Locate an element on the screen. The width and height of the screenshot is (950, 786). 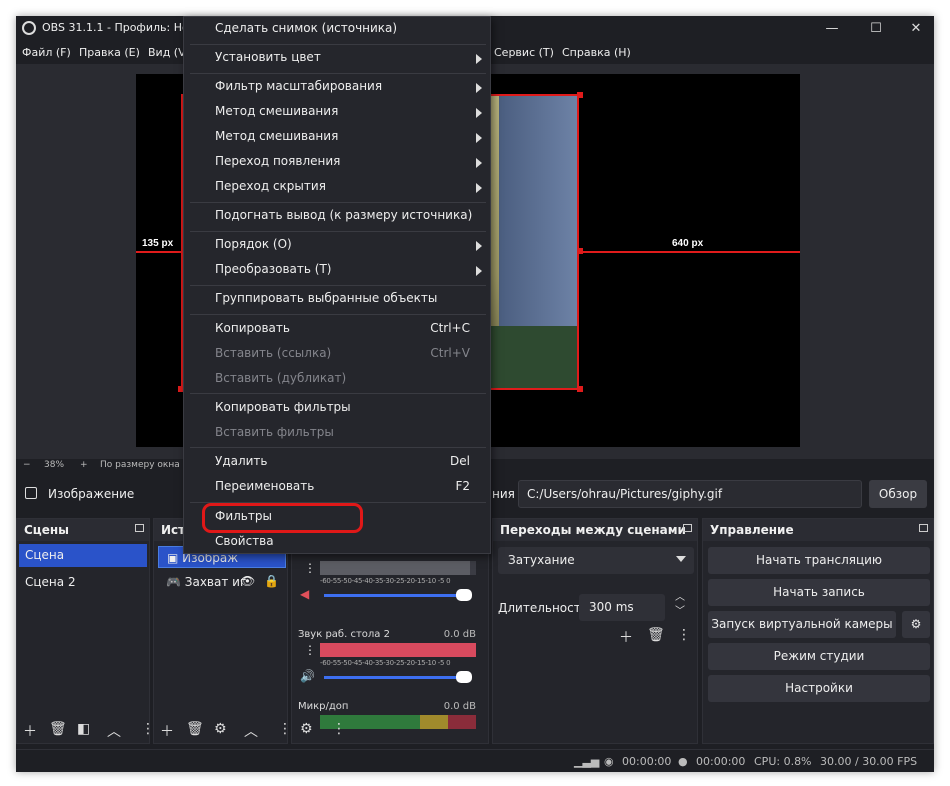
source-item-label: Захват иг is located at coordinates (215, 582).